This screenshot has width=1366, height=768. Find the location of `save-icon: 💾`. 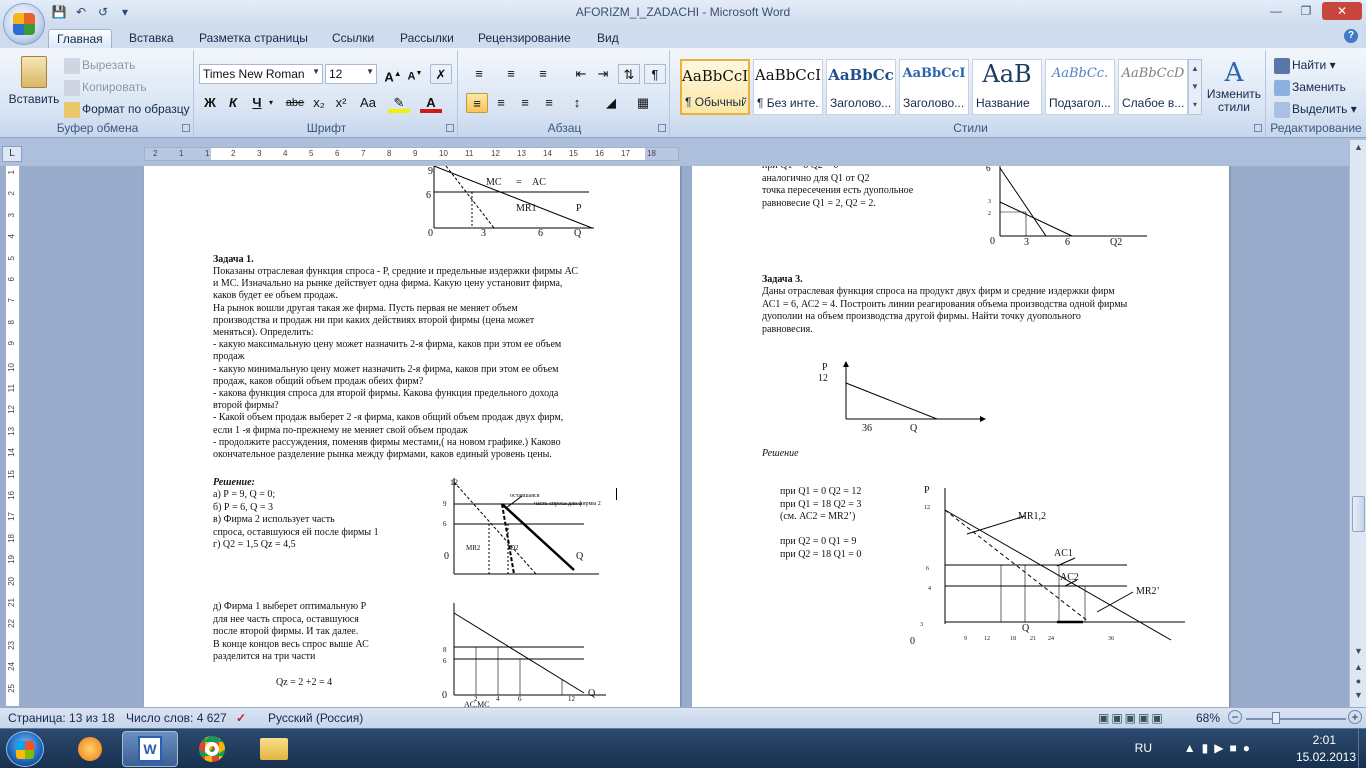

save-icon: 💾 is located at coordinates (59, 12).